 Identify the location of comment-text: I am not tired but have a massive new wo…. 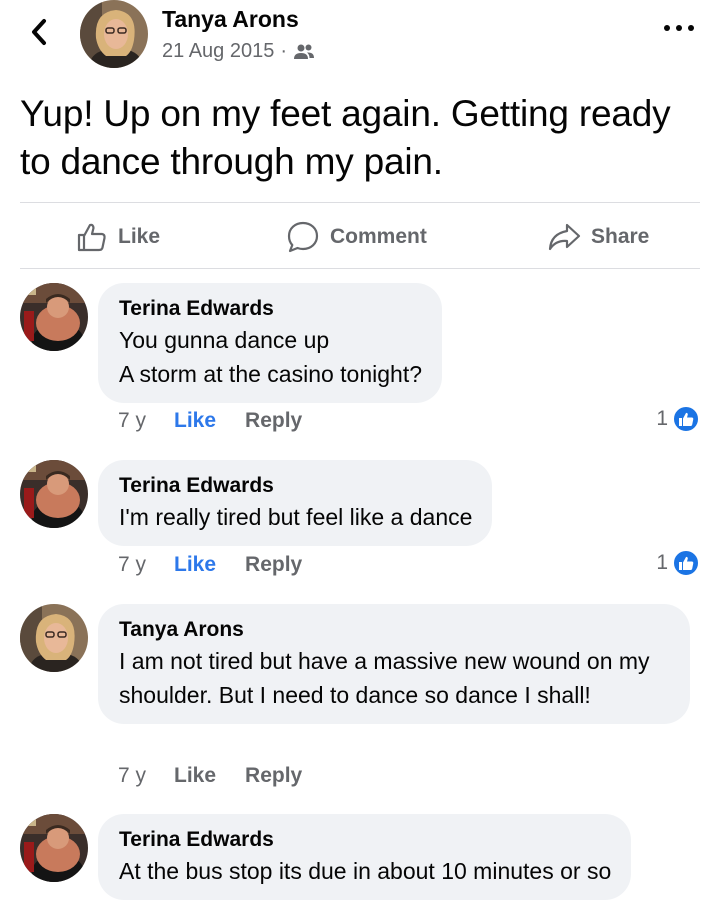
(384, 678).